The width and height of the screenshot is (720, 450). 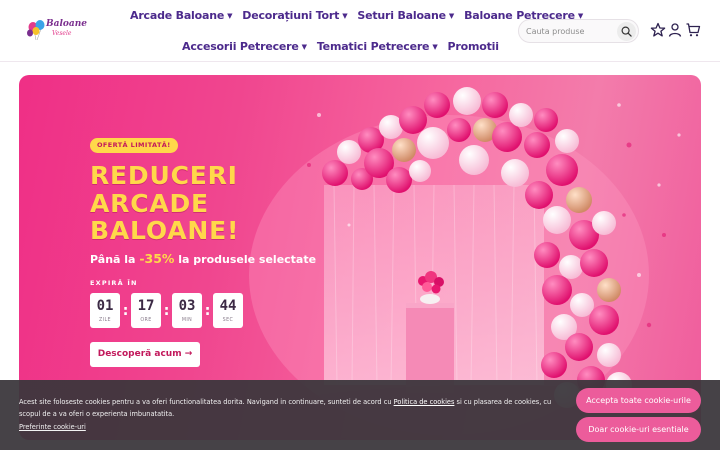 I want to click on hero-subline: Până la -35% la produsele selectate, so click(x=203, y=259).